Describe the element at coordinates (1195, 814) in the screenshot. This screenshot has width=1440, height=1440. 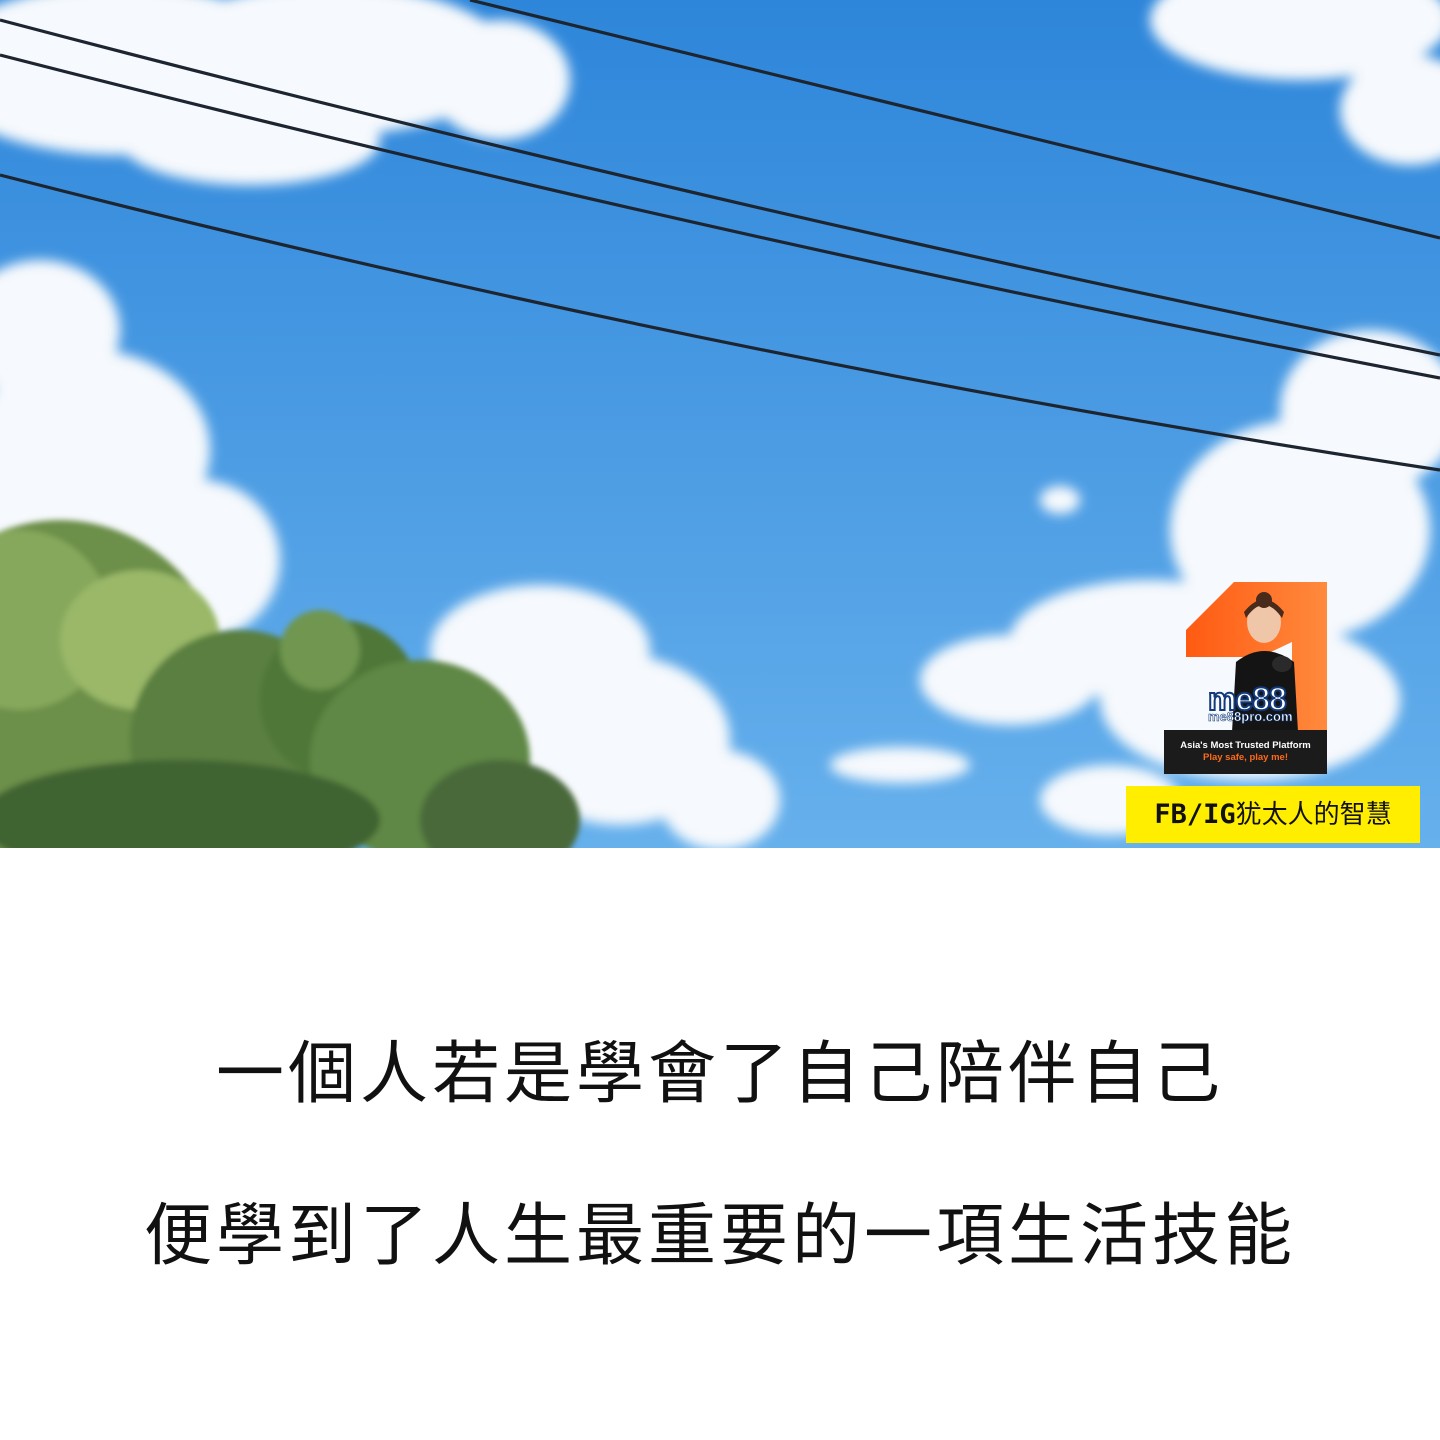
I see `watermark-prefix: FB/IG` at that location.